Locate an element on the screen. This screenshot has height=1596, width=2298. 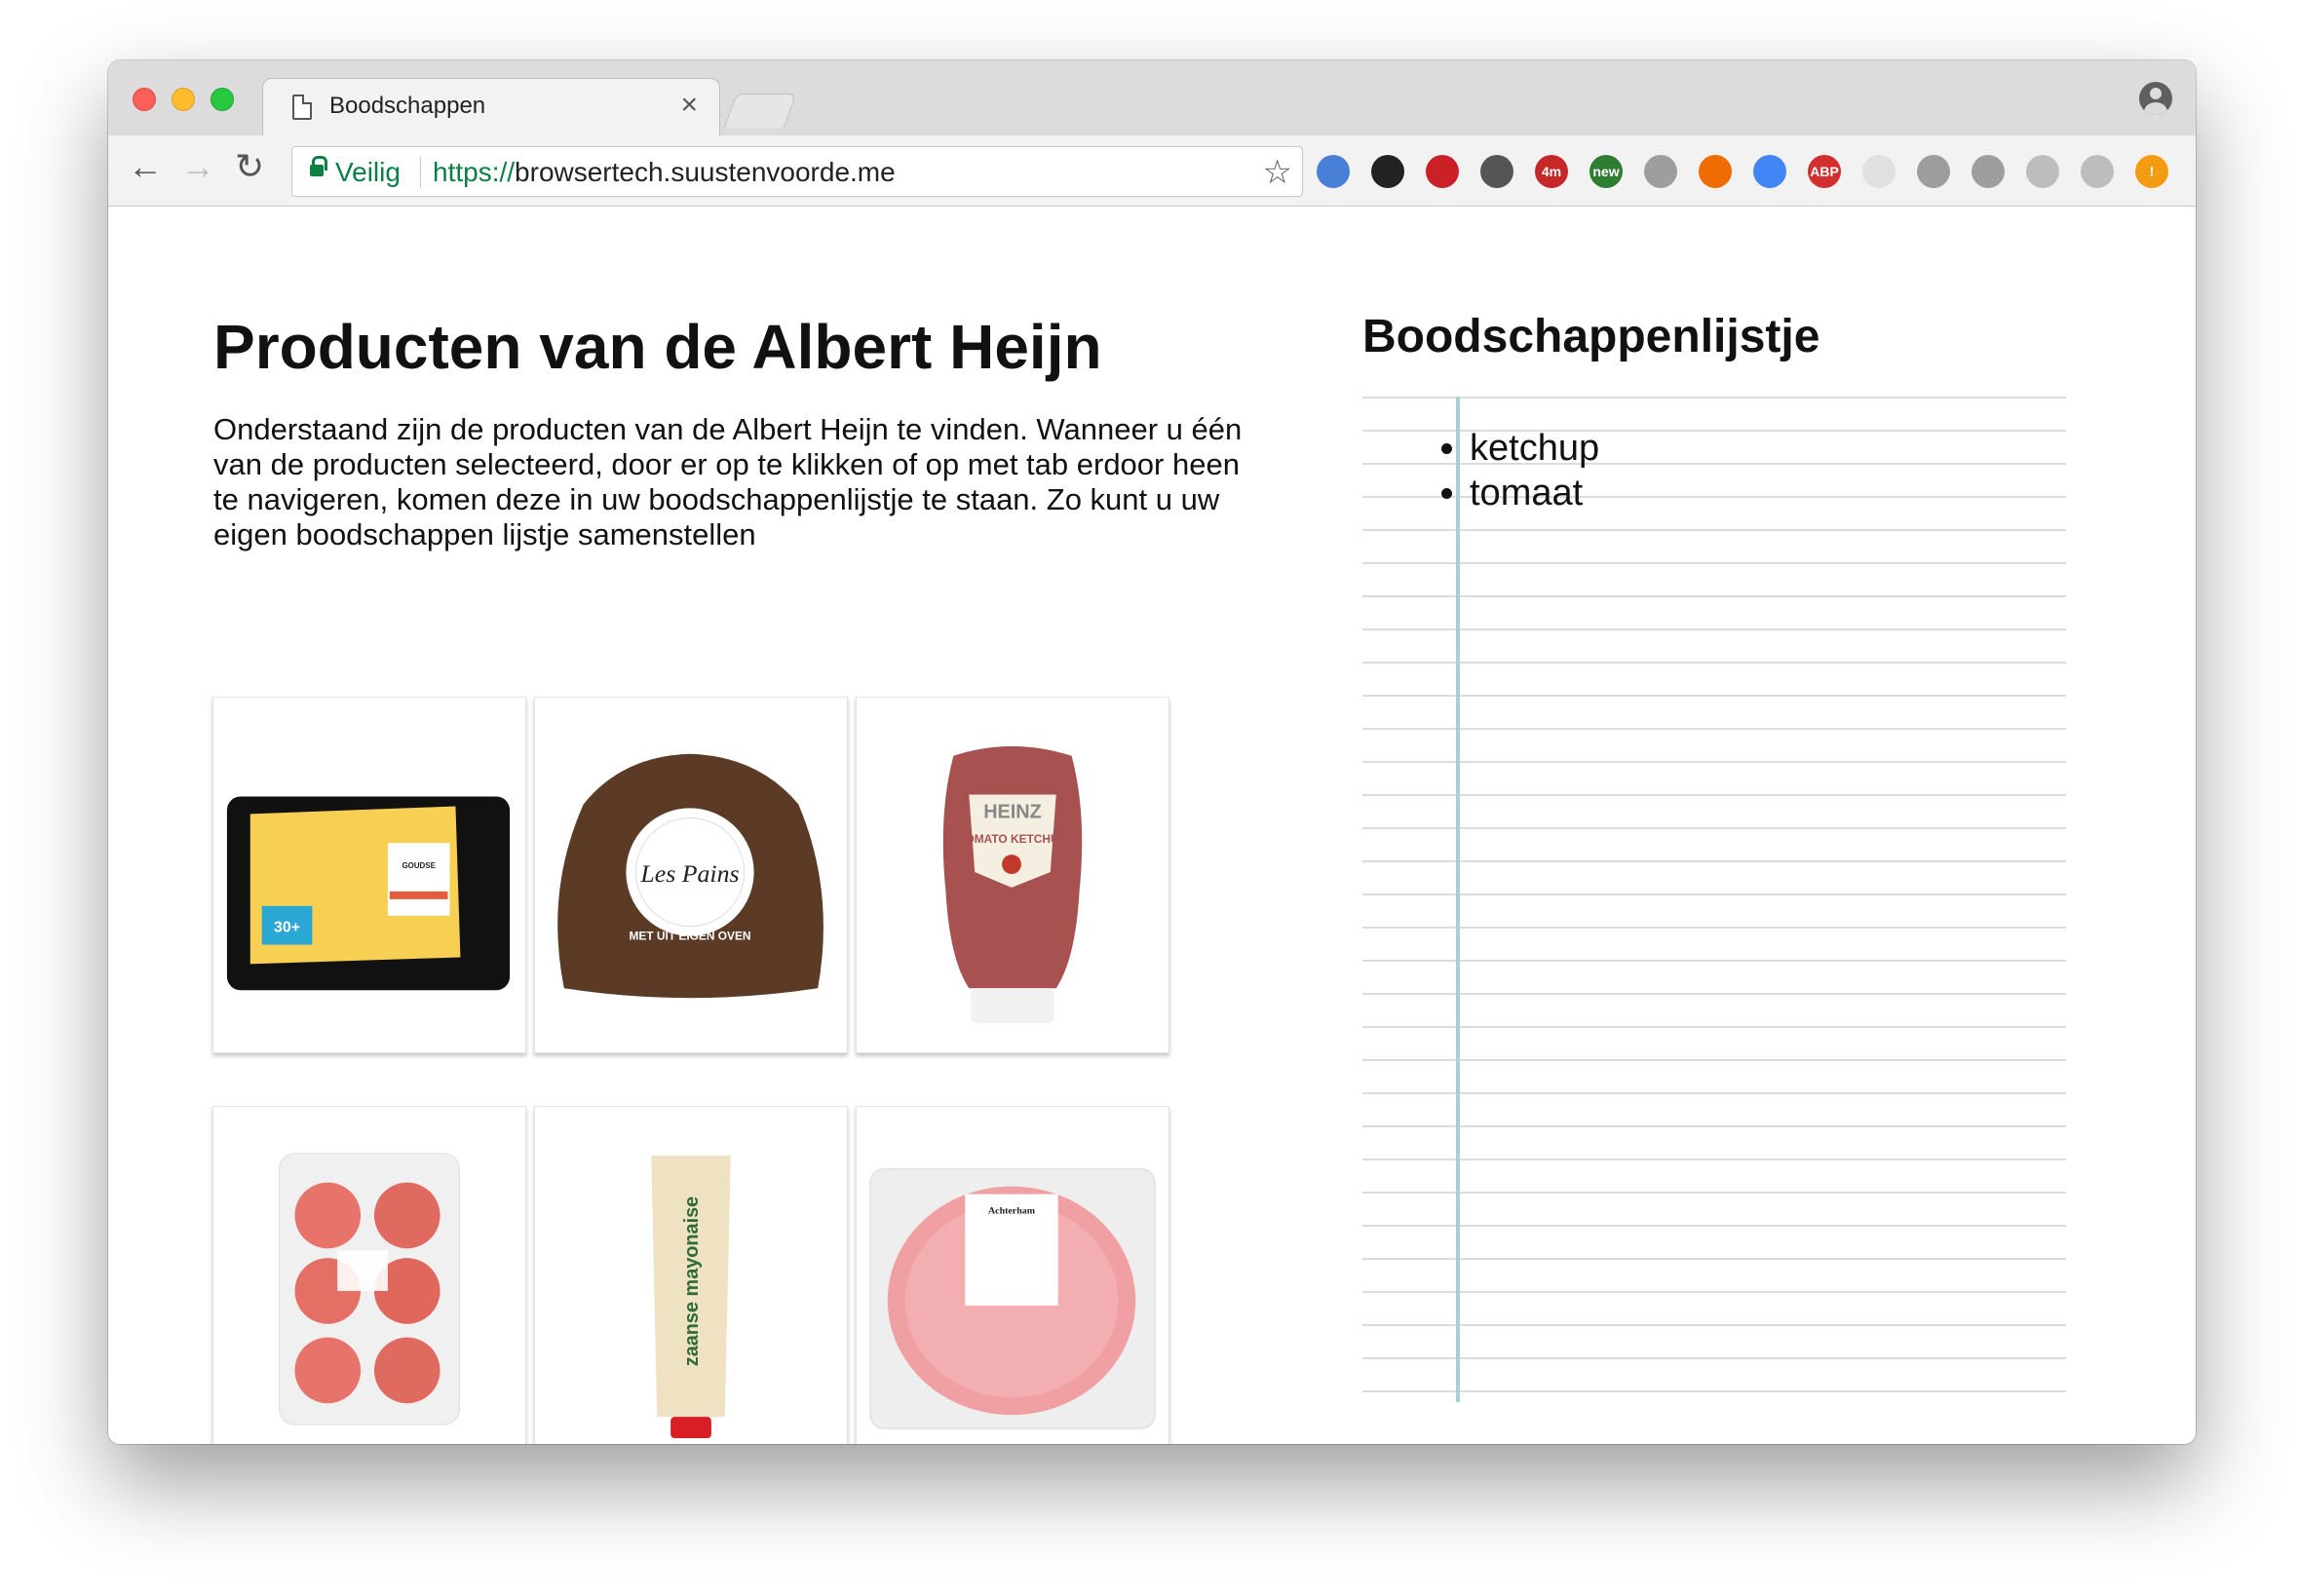
product-brood: Les Pains MET UIT EIGEN OVEN is located at coordinates (691, 875).